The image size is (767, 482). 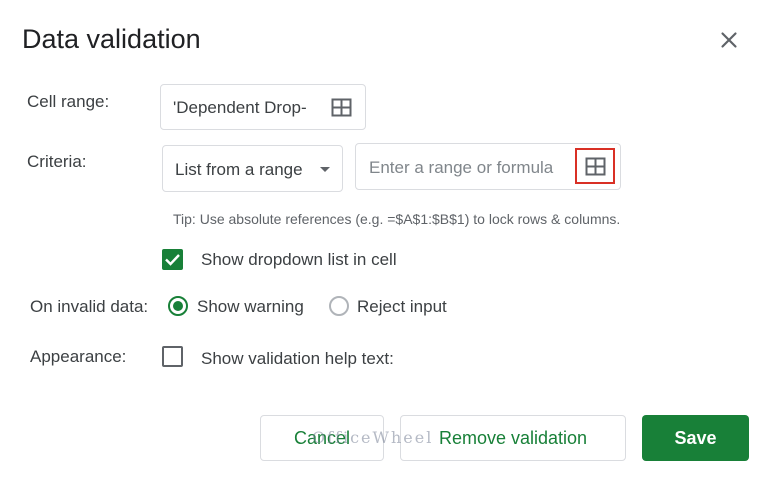 I want to click on appearance-label: Appearance:, so click(x=78, y=356).